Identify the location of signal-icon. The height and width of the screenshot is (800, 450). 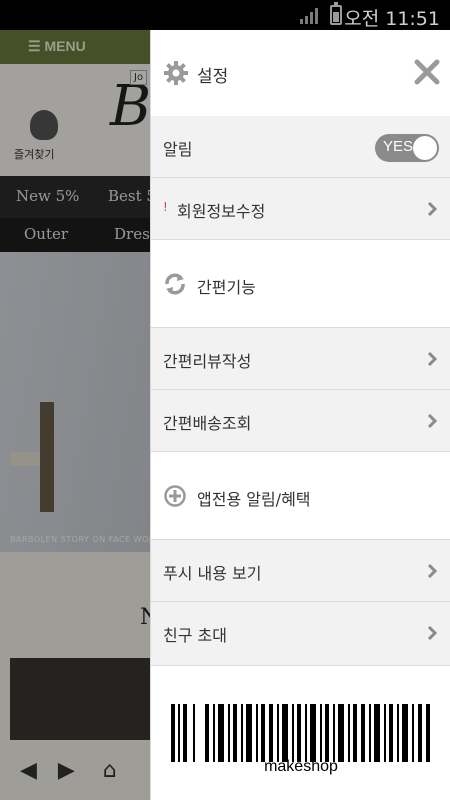
(309, 16).